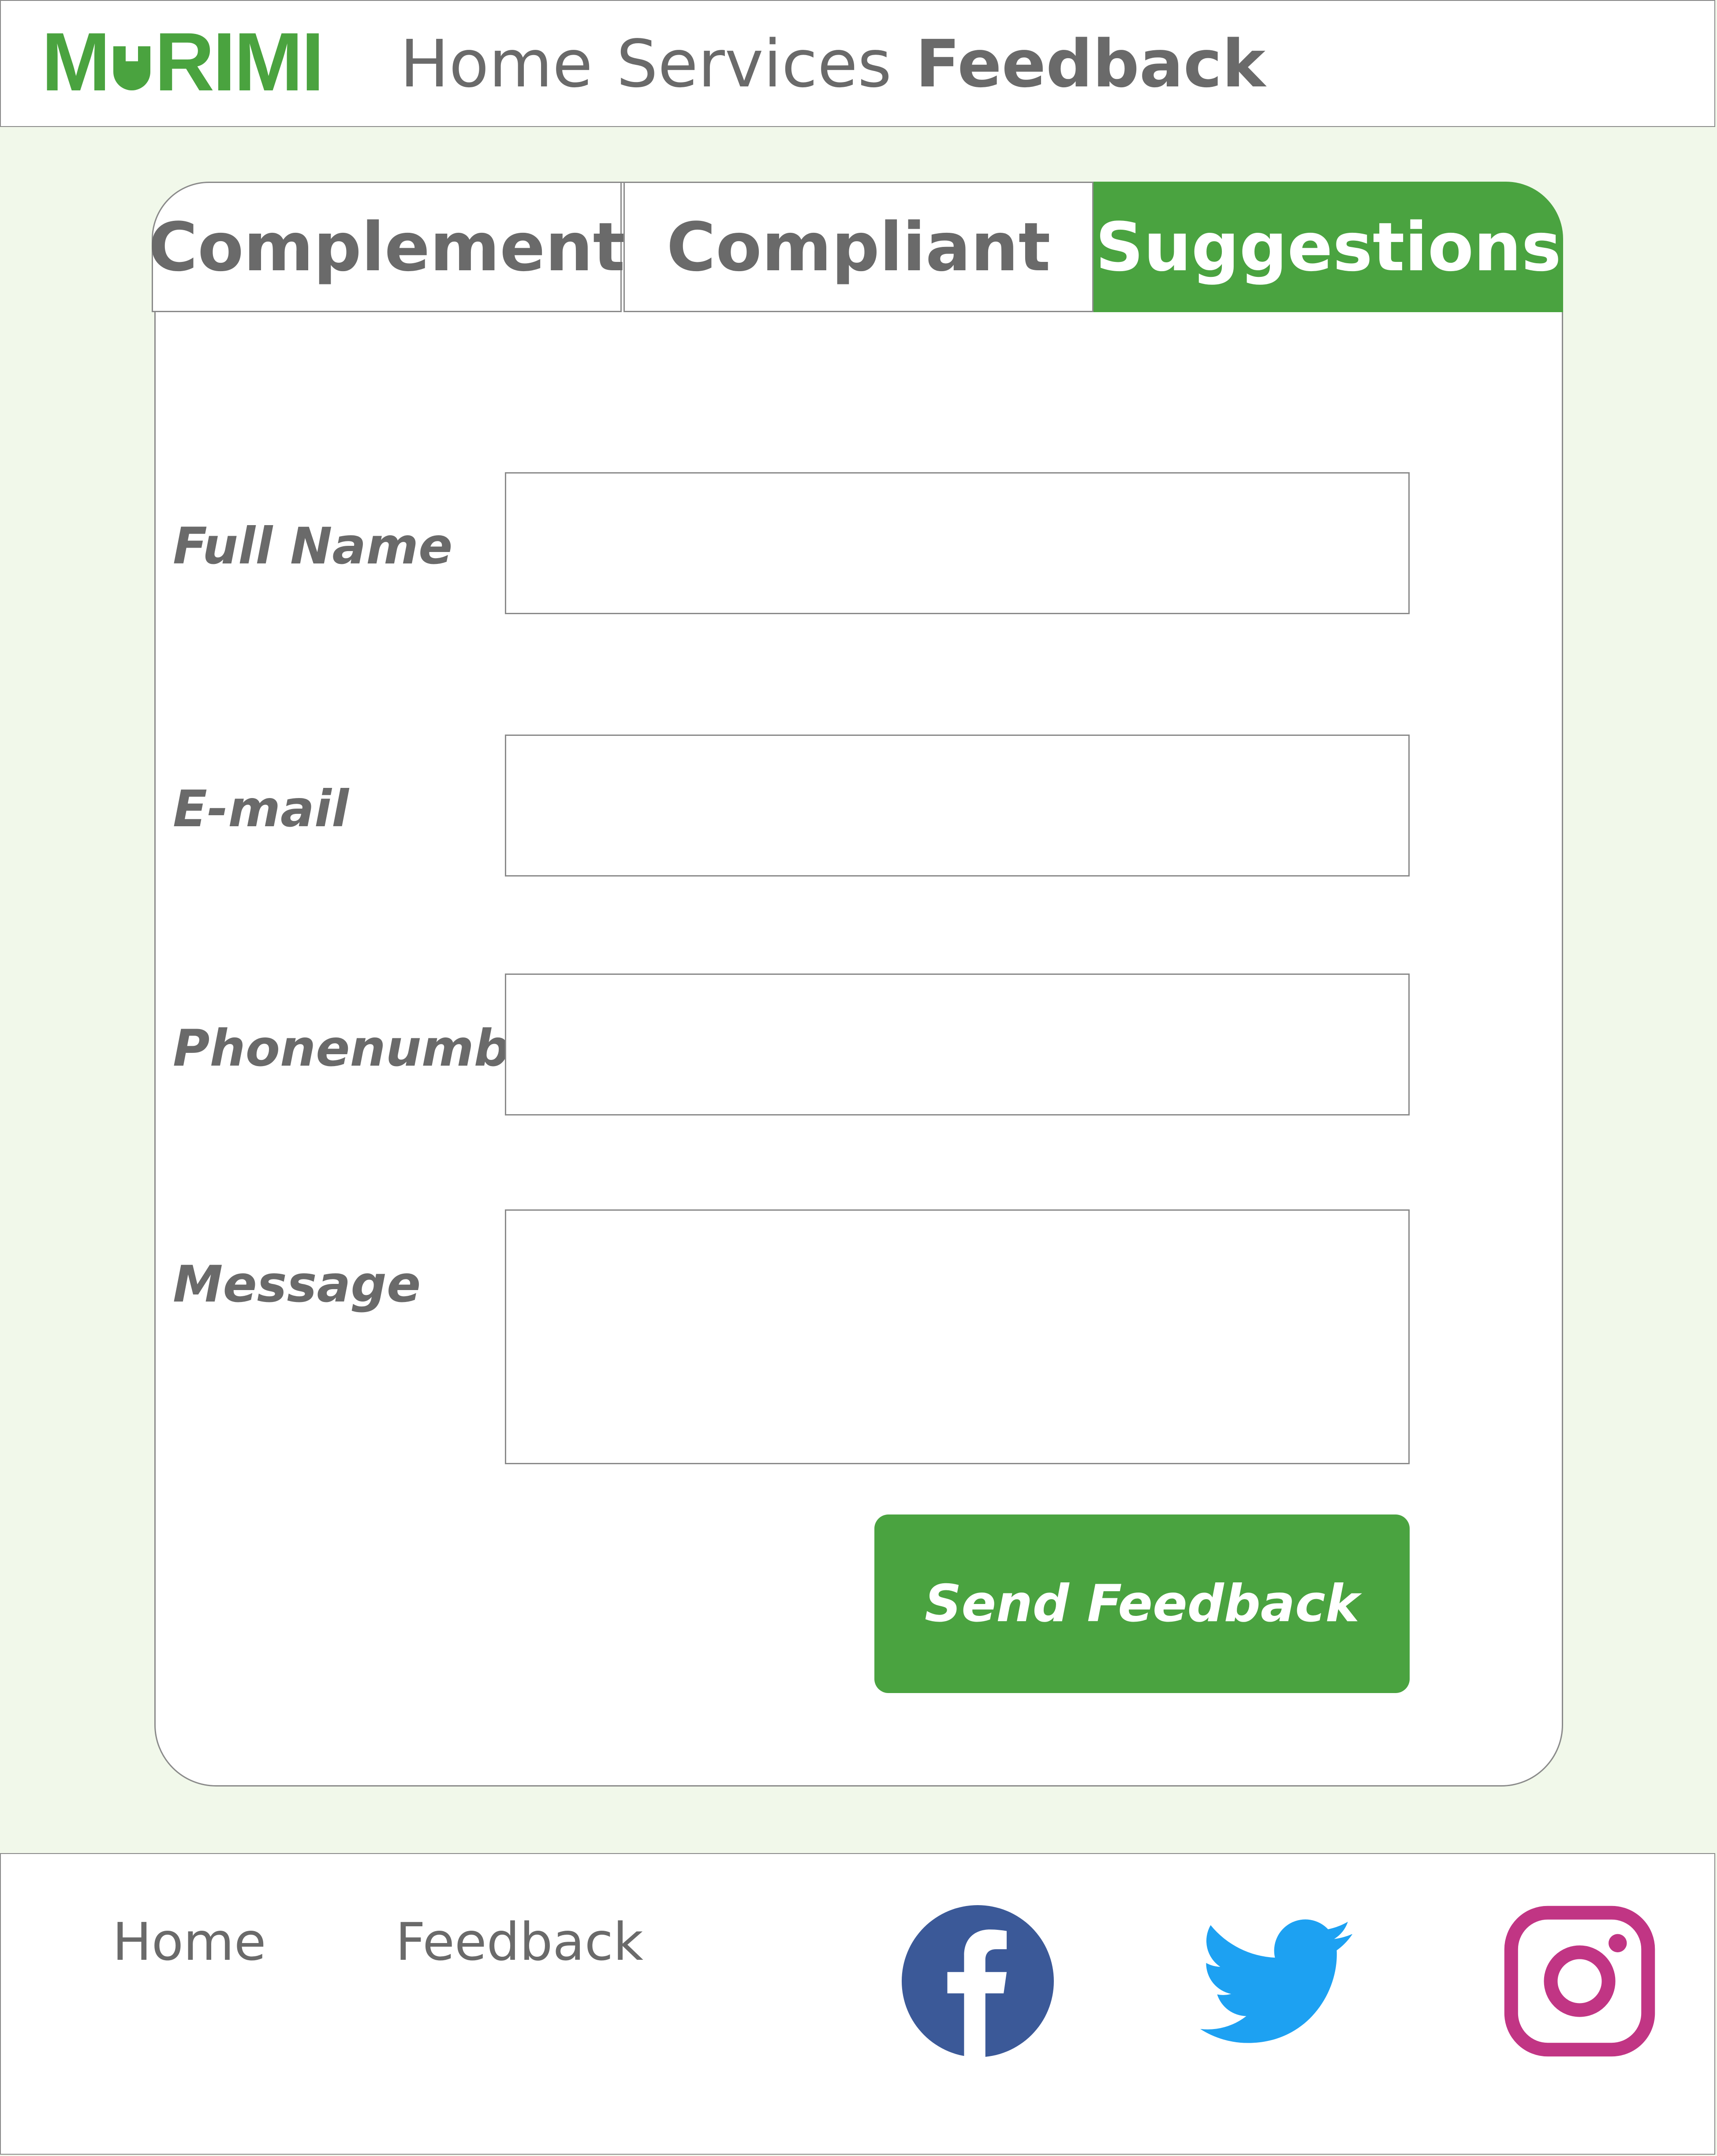  I want to click on logo-u-glyph, so click(132, 62).